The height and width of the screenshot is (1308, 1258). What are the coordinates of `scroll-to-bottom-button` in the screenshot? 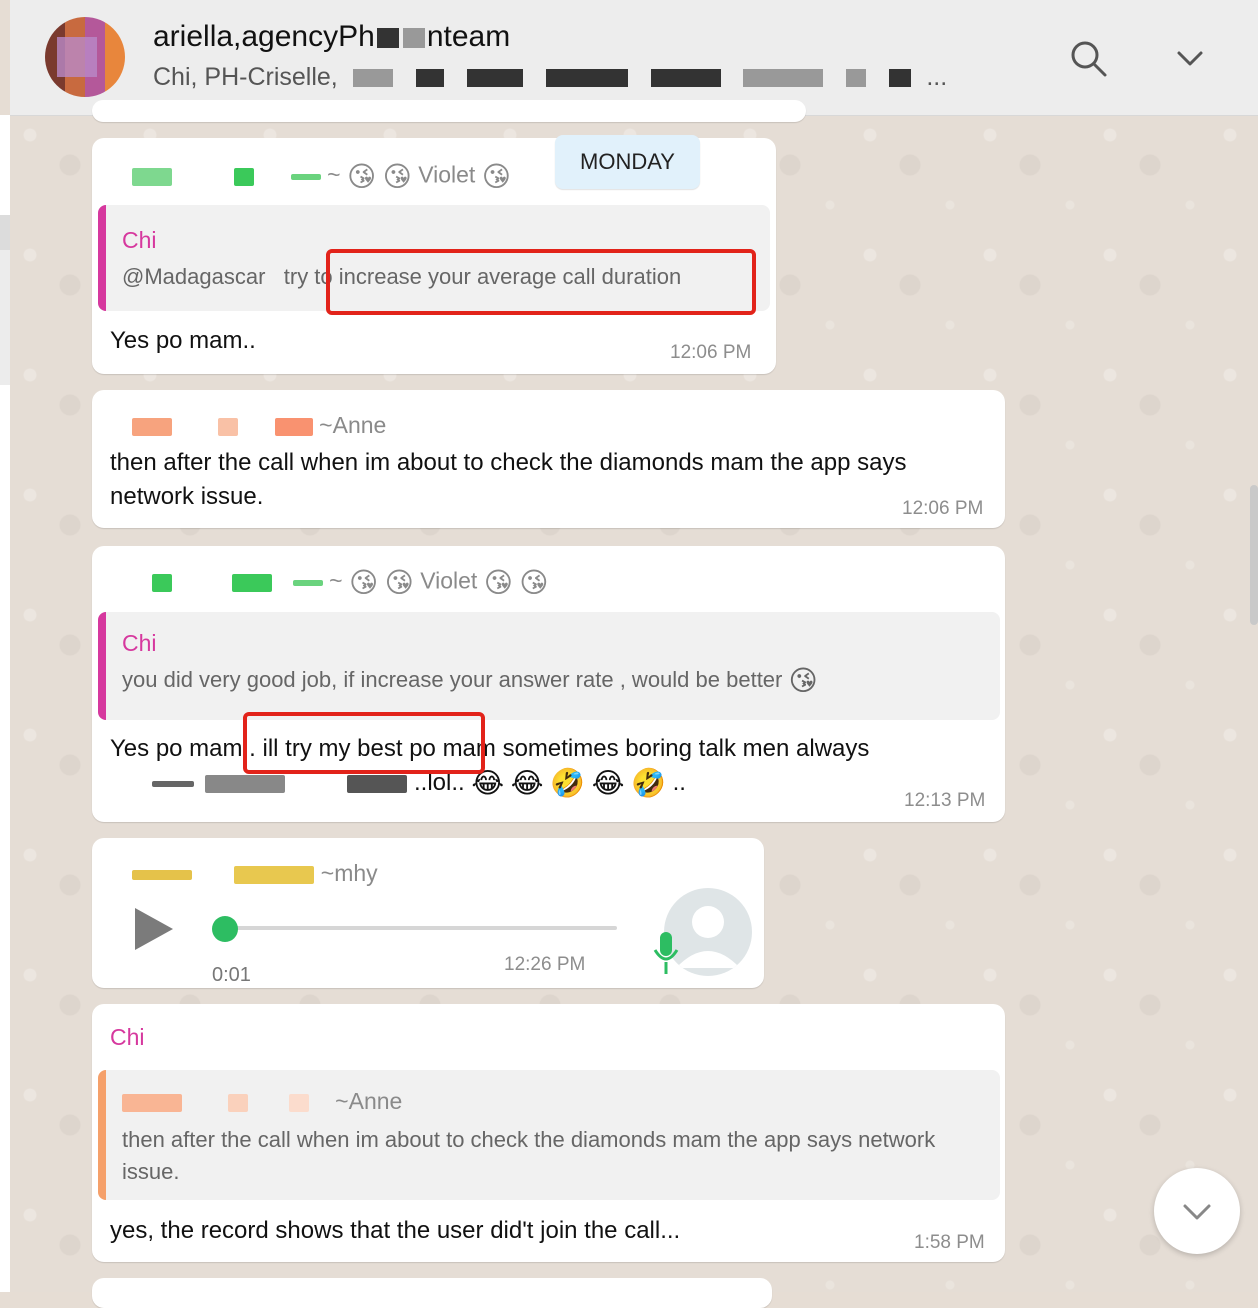 It's located at (1197, 1211).